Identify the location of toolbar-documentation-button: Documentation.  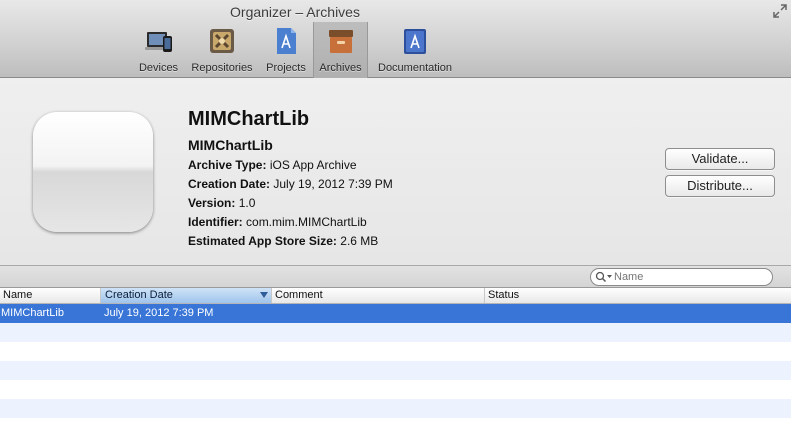
(415, 50).